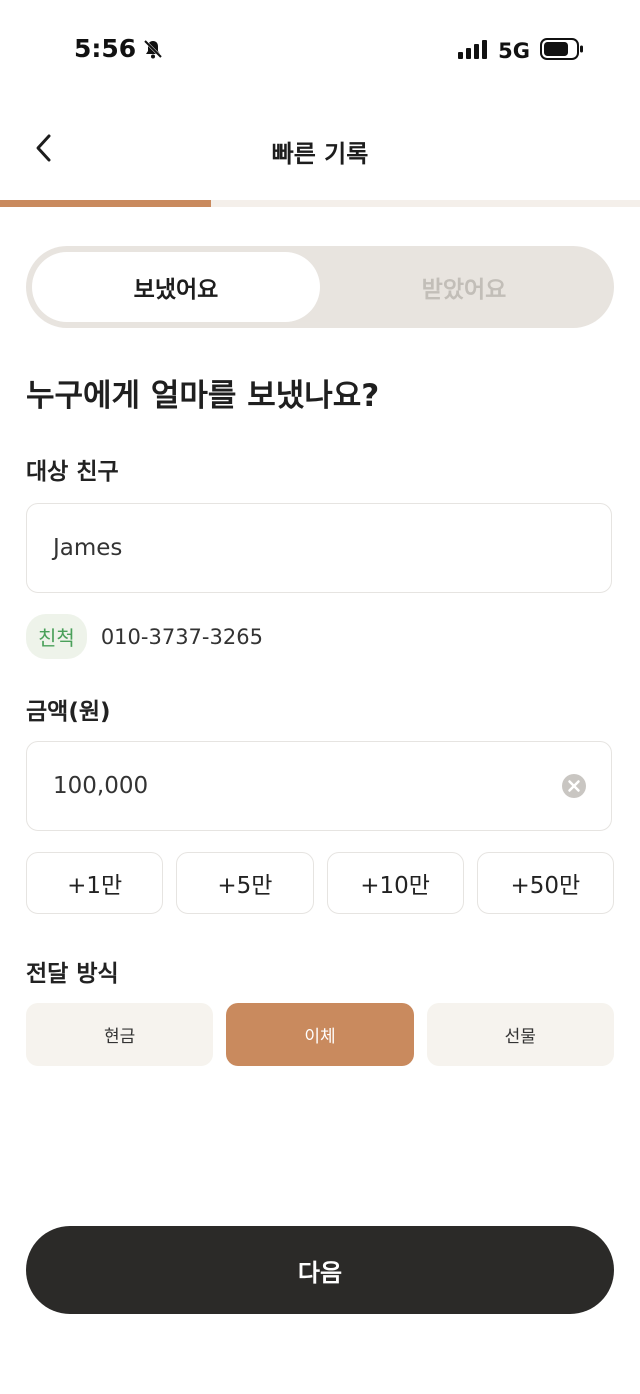 The image size is (640, 1394). What do you see at coordinates (320, 1270) in the screenshot?
I see `next-button: 다음` at bounding box center [320, 1270].